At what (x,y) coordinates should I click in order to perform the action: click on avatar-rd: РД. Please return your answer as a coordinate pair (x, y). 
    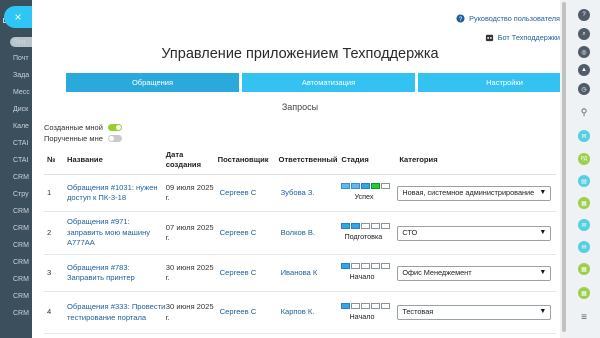
    Looking at the image, I should click on (584, 159).